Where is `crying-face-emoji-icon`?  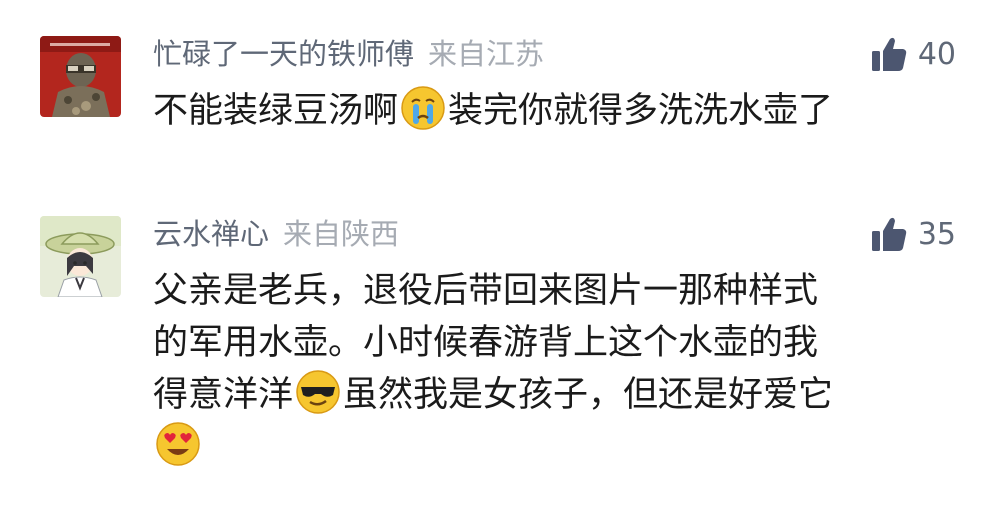
crying-face-emoji-icon is located at coordinates (423, 108).